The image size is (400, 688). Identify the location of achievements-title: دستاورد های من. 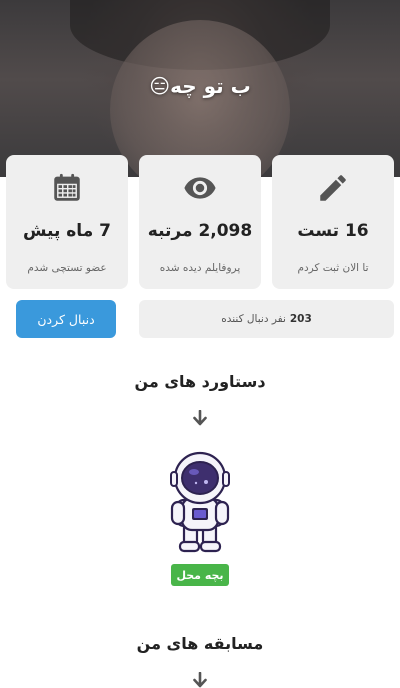
(200, 381).